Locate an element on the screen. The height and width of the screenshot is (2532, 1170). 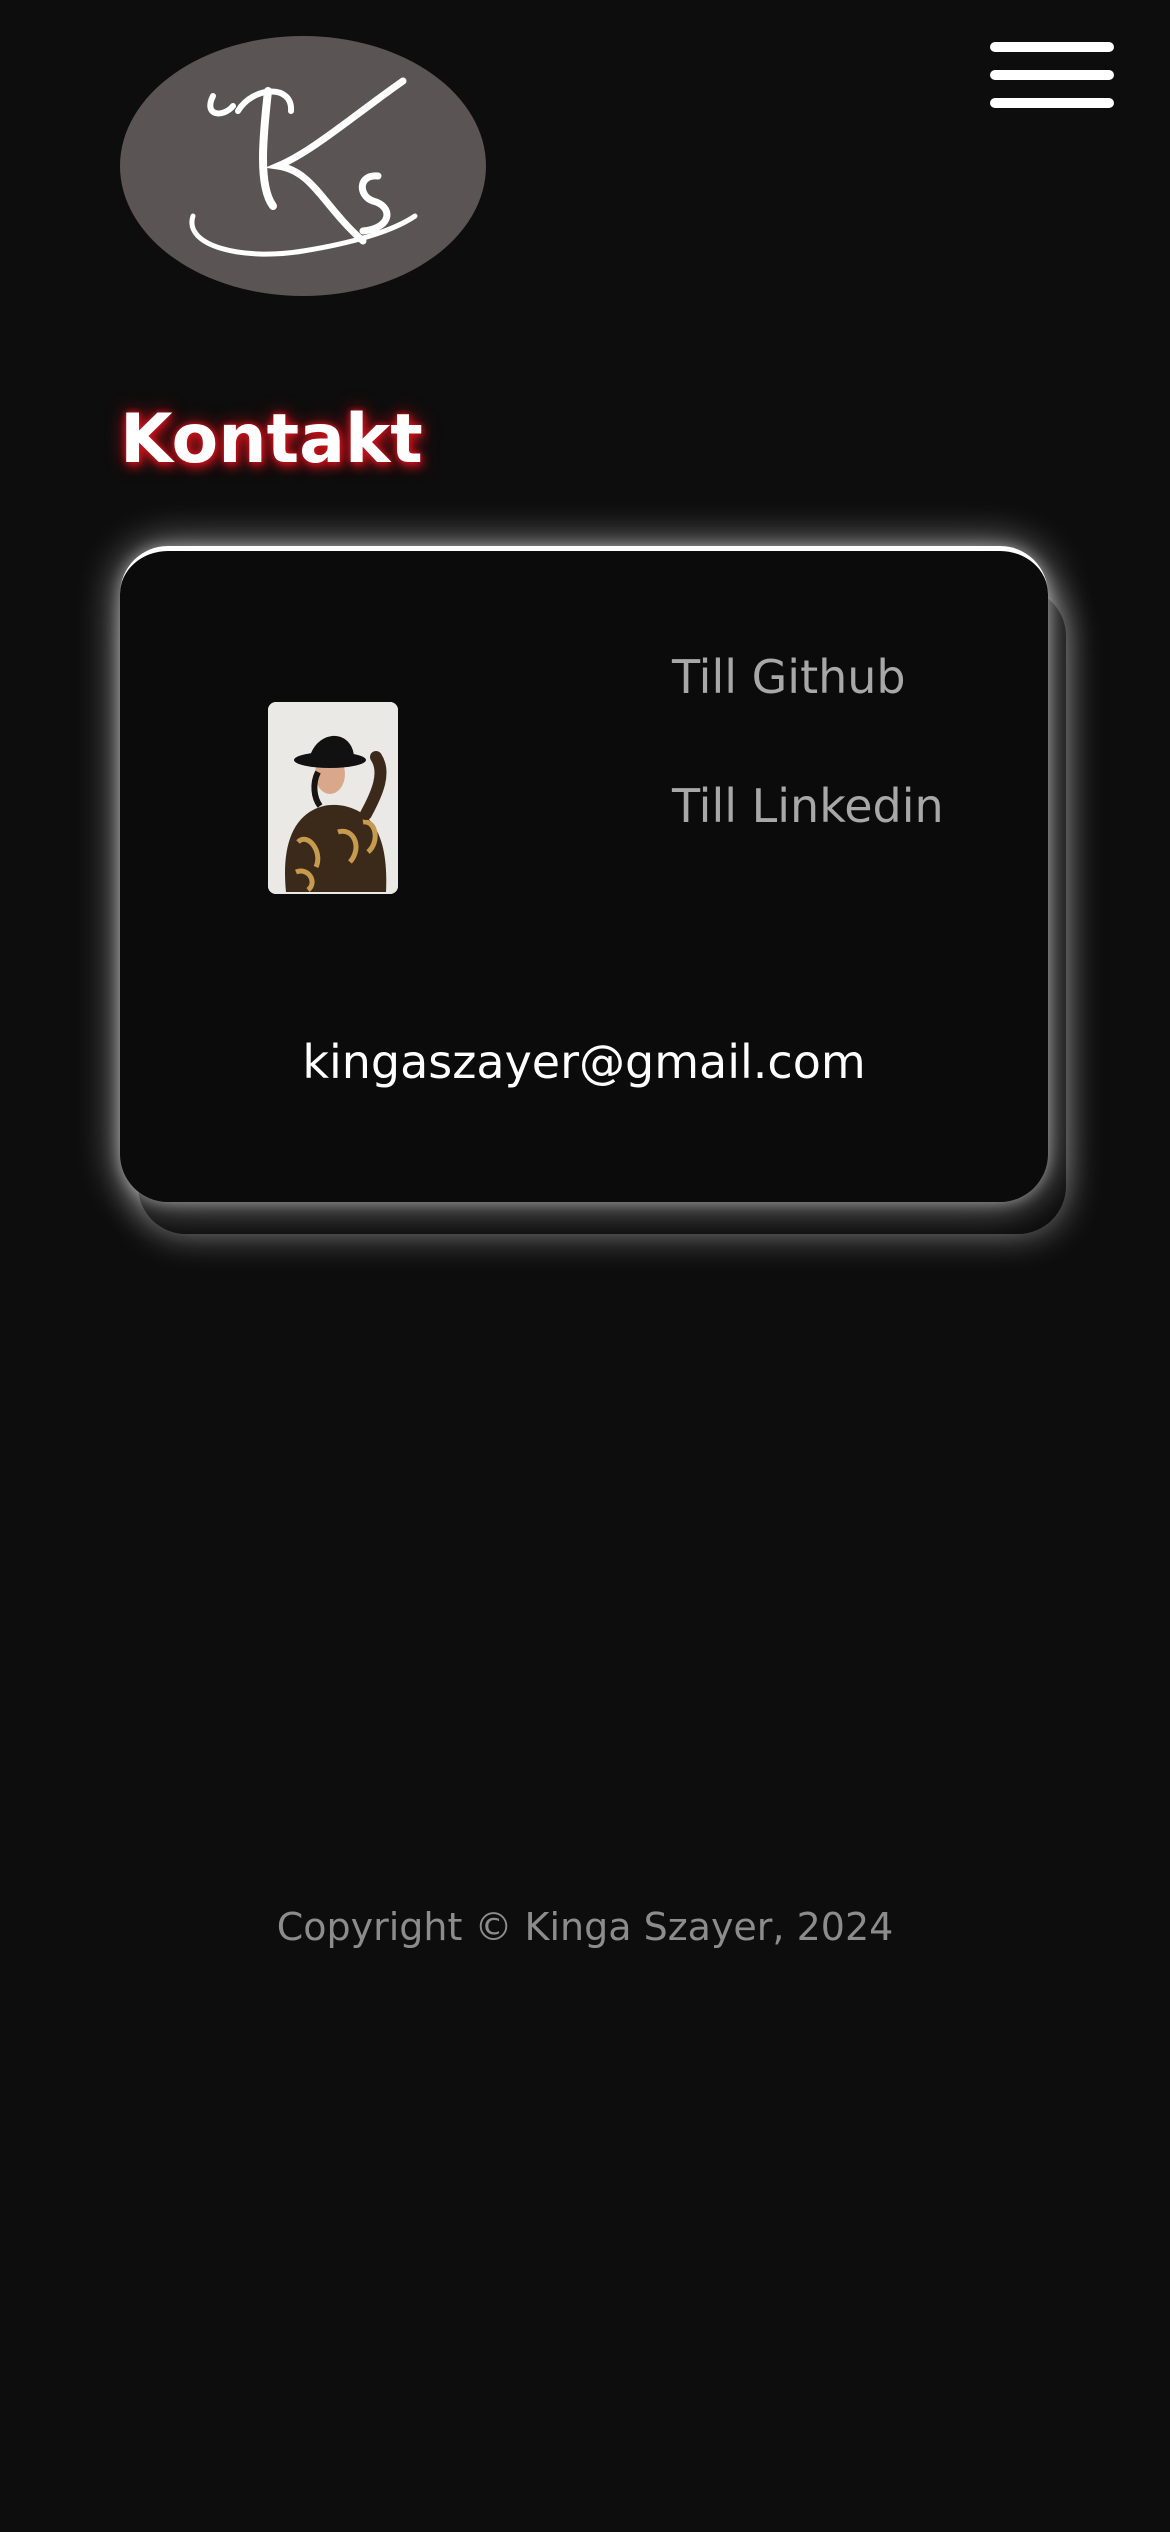
menu-button is located at coordinates (1053, 83).